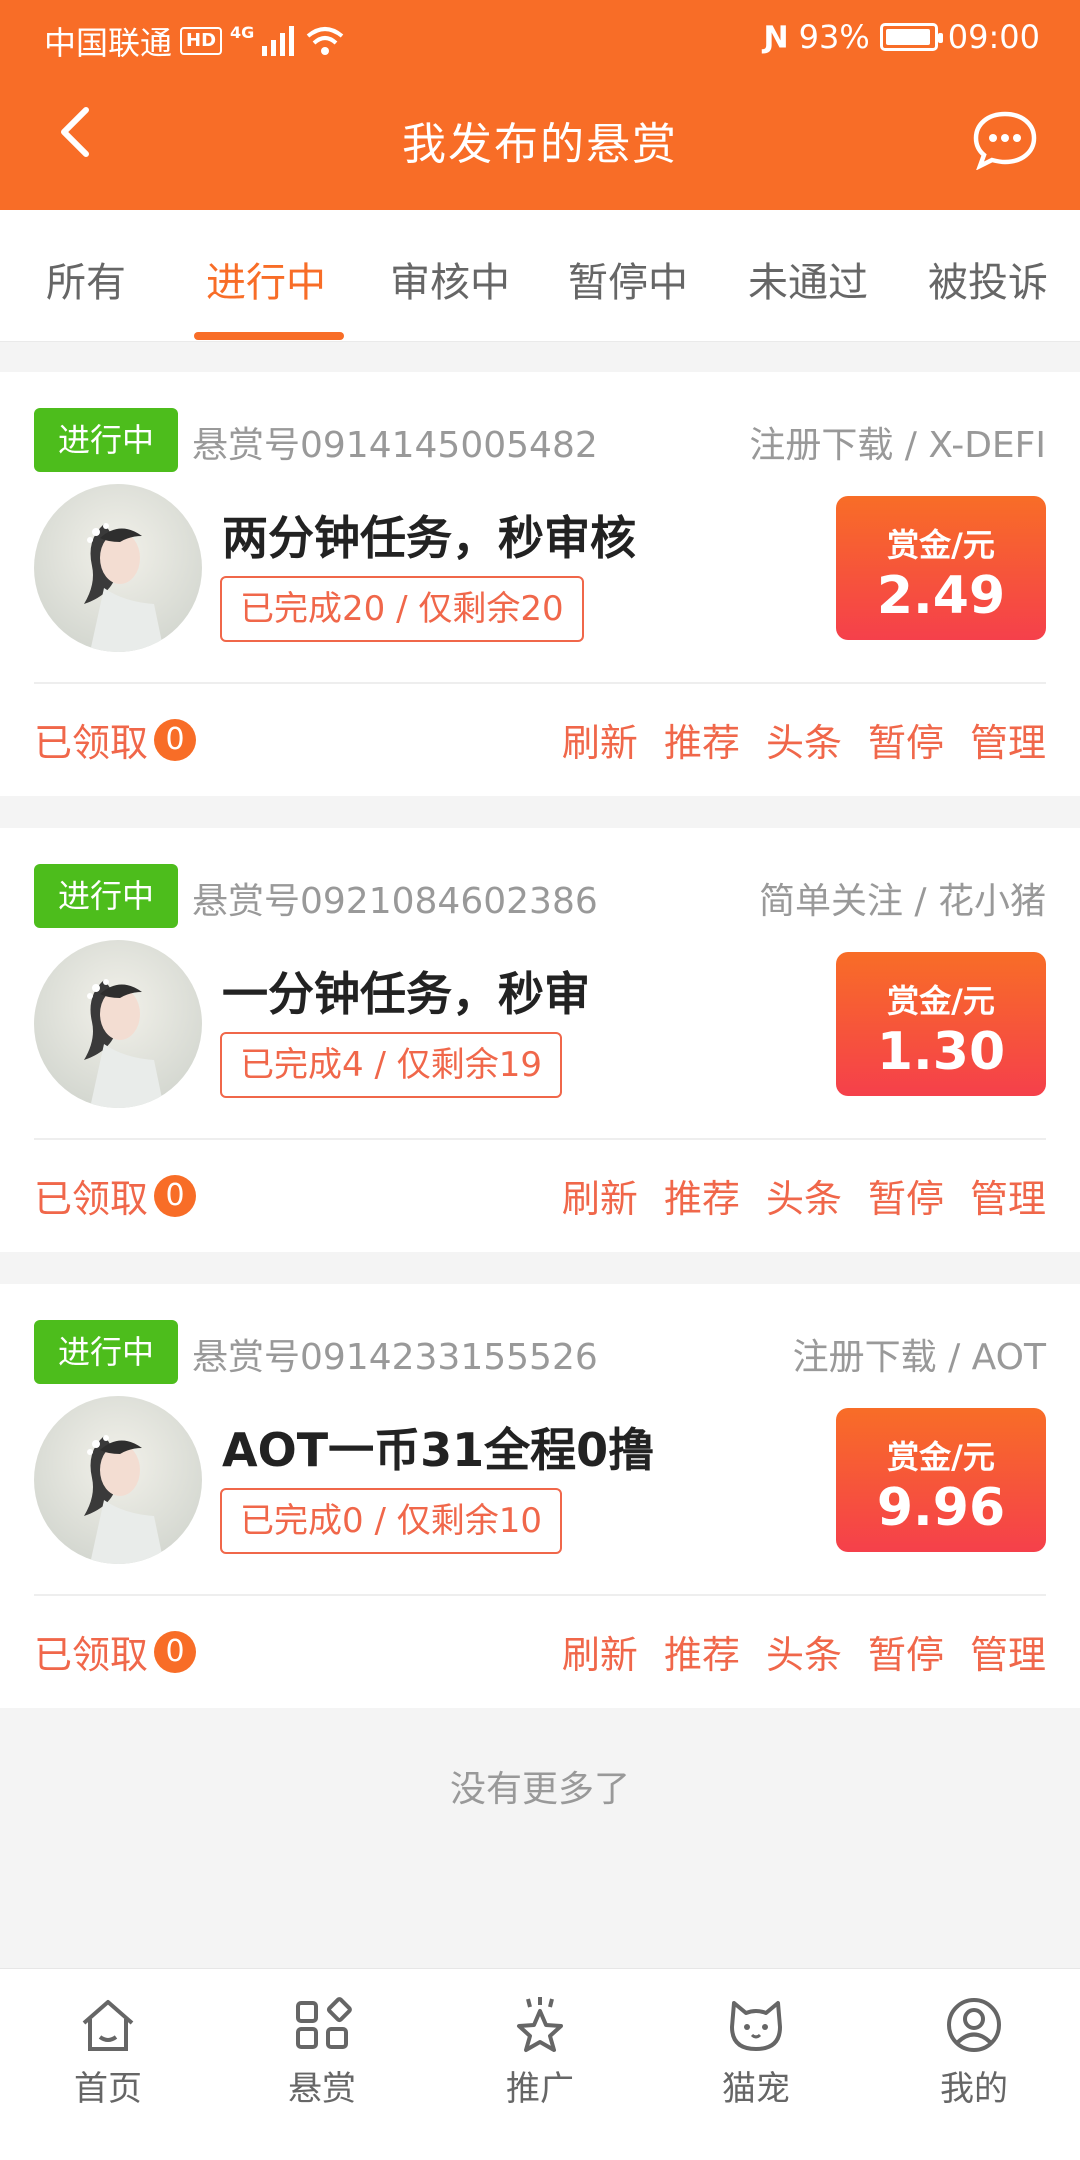 This screenshot has width=1080, height=2160. What do you see at coordinates (540, 2053) in the screenshot?
I see `nav-promote: 推广` at bounding box center [540, 2053].